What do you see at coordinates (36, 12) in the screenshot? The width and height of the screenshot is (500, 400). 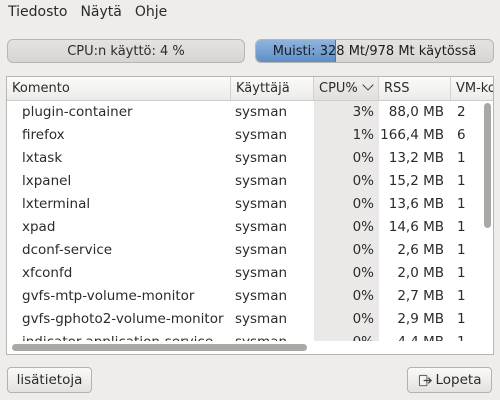 I see `menu-file: Tiedosto` at bounding box center [36, 12].